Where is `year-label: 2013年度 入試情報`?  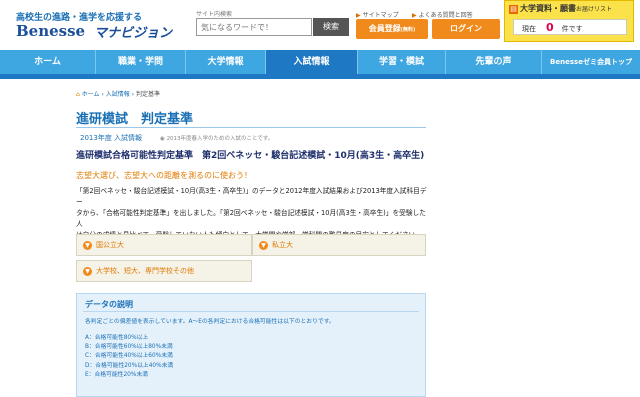 year-label: 2013年度 入試情報 is located at coordinates (111, 138).